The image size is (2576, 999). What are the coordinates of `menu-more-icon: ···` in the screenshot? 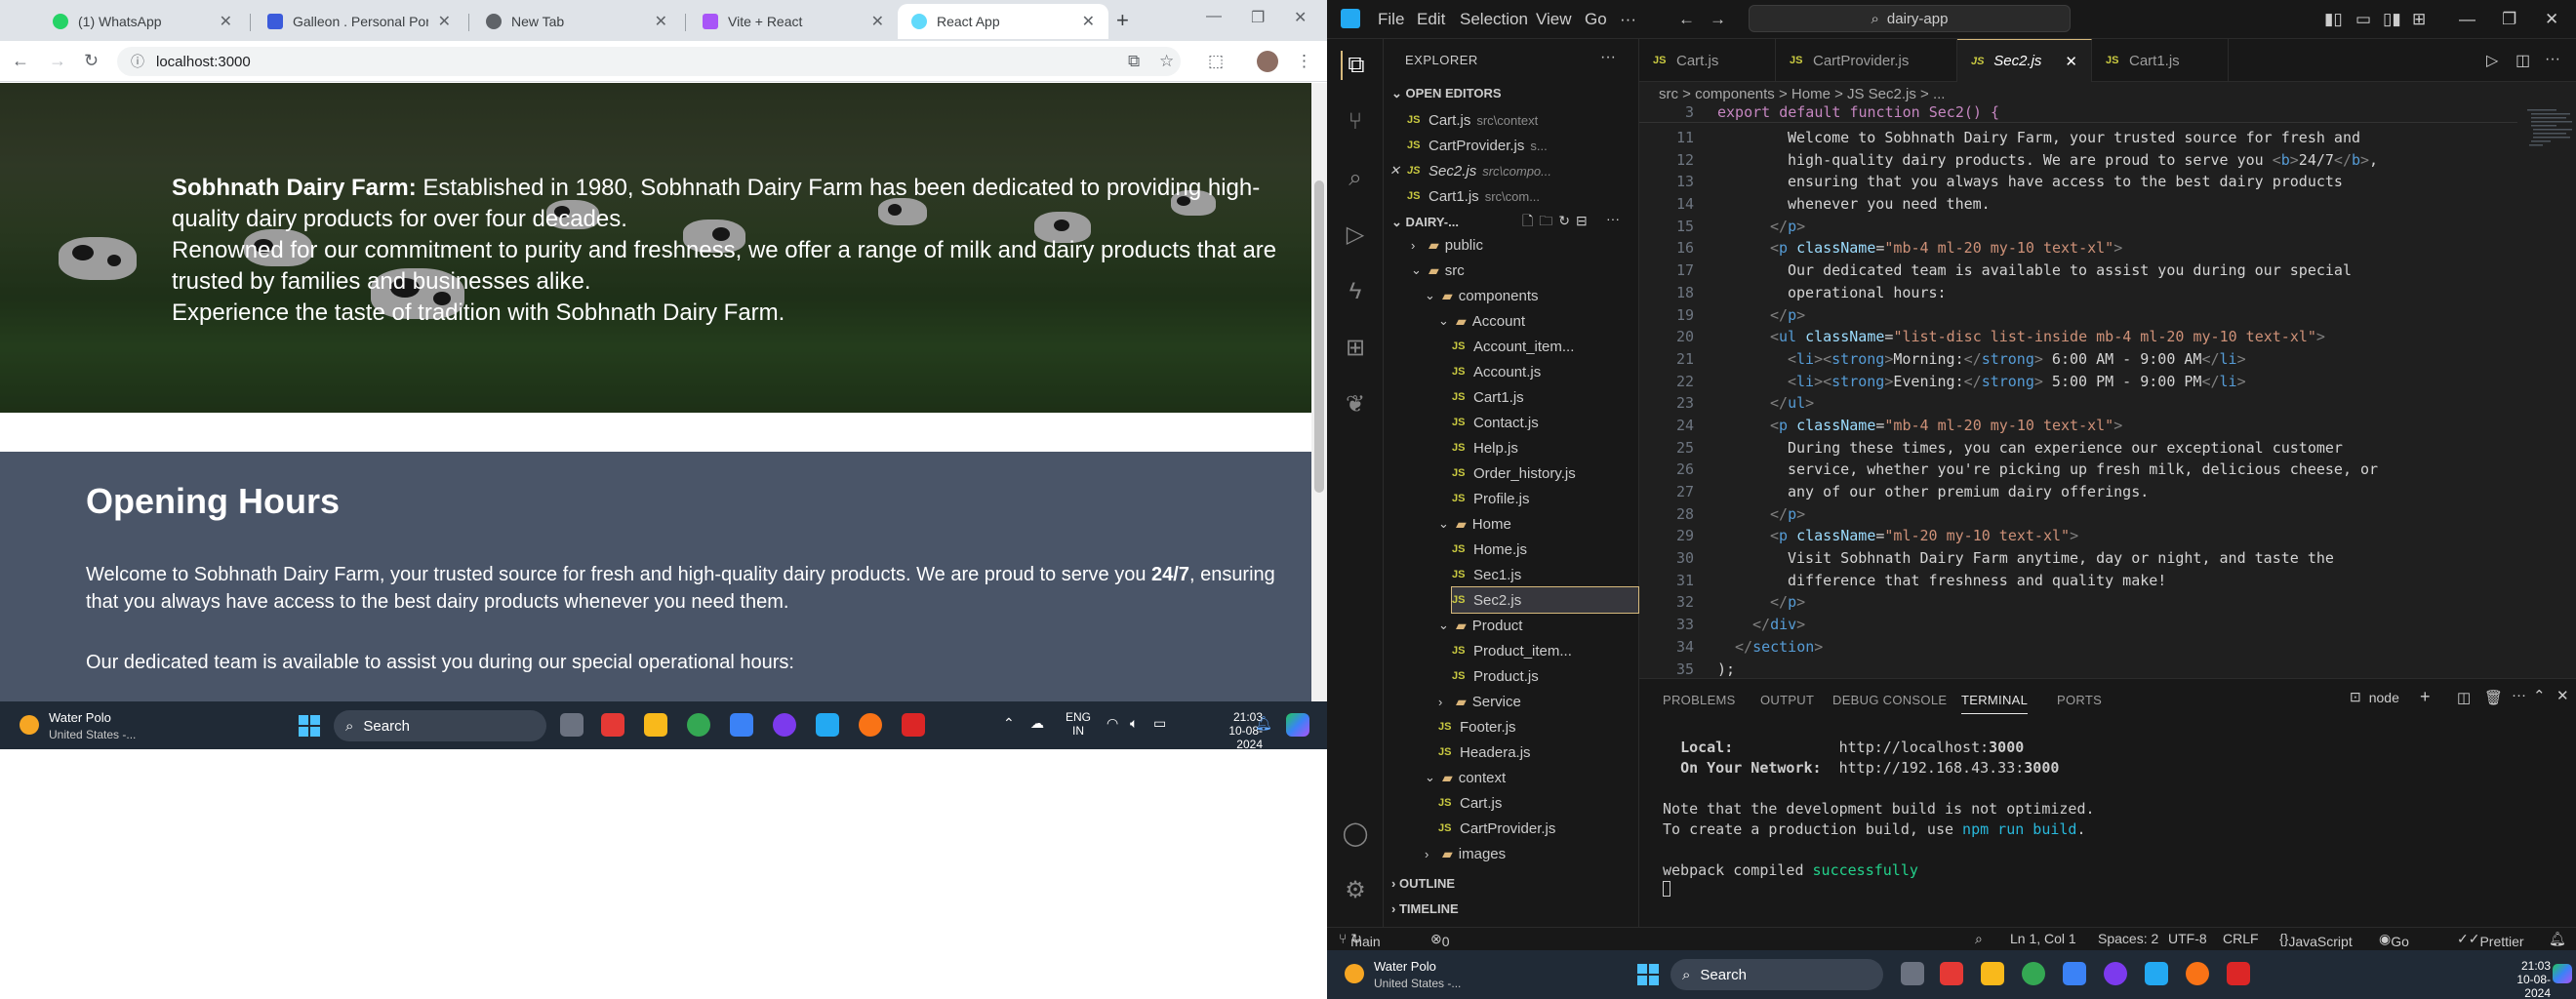 It's located at (1628, 19).